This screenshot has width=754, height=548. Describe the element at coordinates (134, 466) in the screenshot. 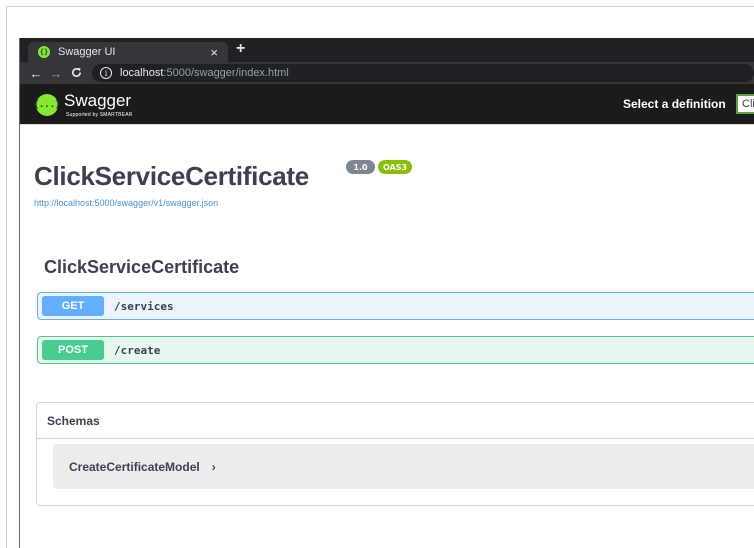

I see `model-name: CreateCertificateModel` at that location.